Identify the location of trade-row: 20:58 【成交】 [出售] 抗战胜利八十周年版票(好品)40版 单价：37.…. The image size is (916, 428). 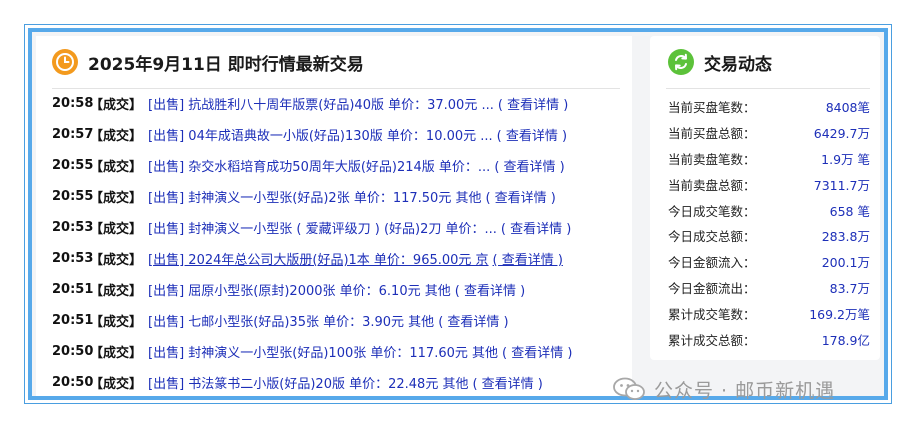
(339, 103).